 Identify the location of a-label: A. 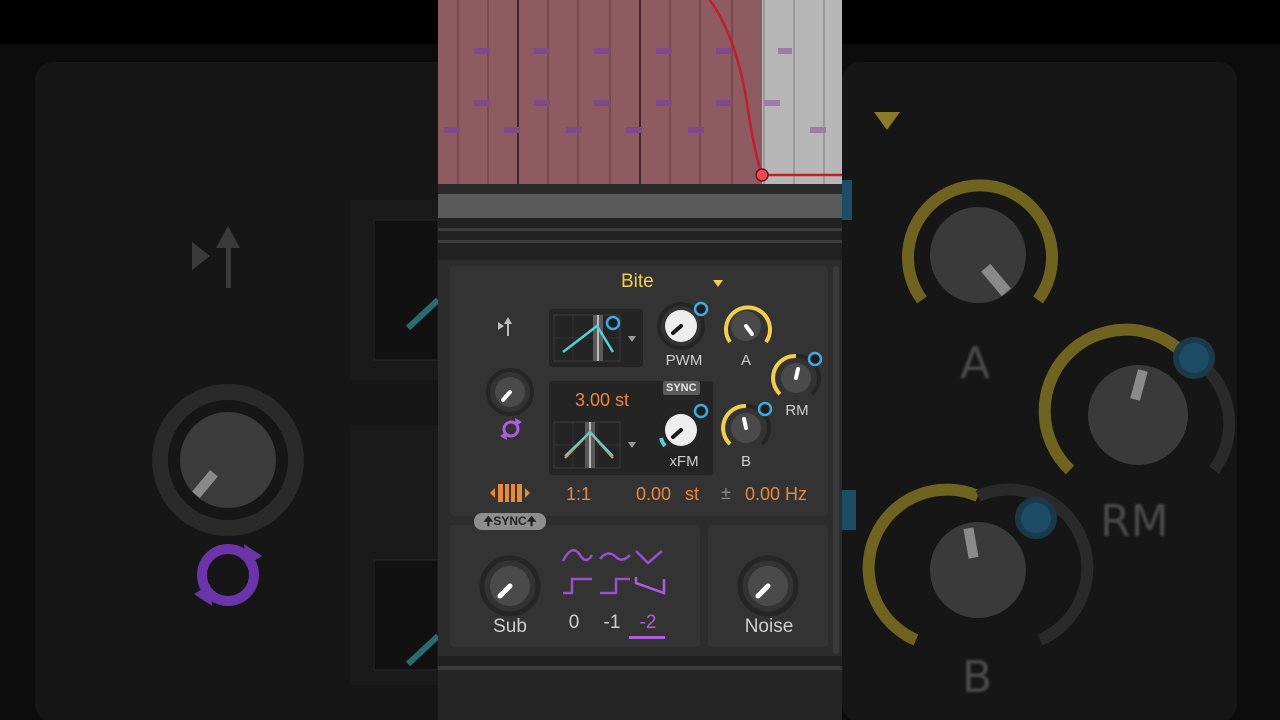
(745, 360).